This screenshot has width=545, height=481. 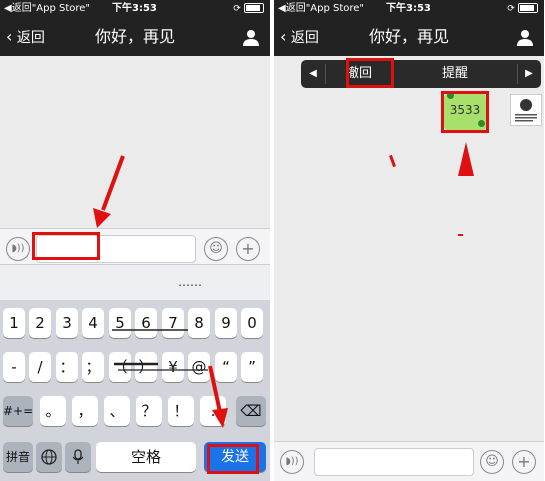 I want to click on delete-icon: ⌫, so click(x=251, y=411).